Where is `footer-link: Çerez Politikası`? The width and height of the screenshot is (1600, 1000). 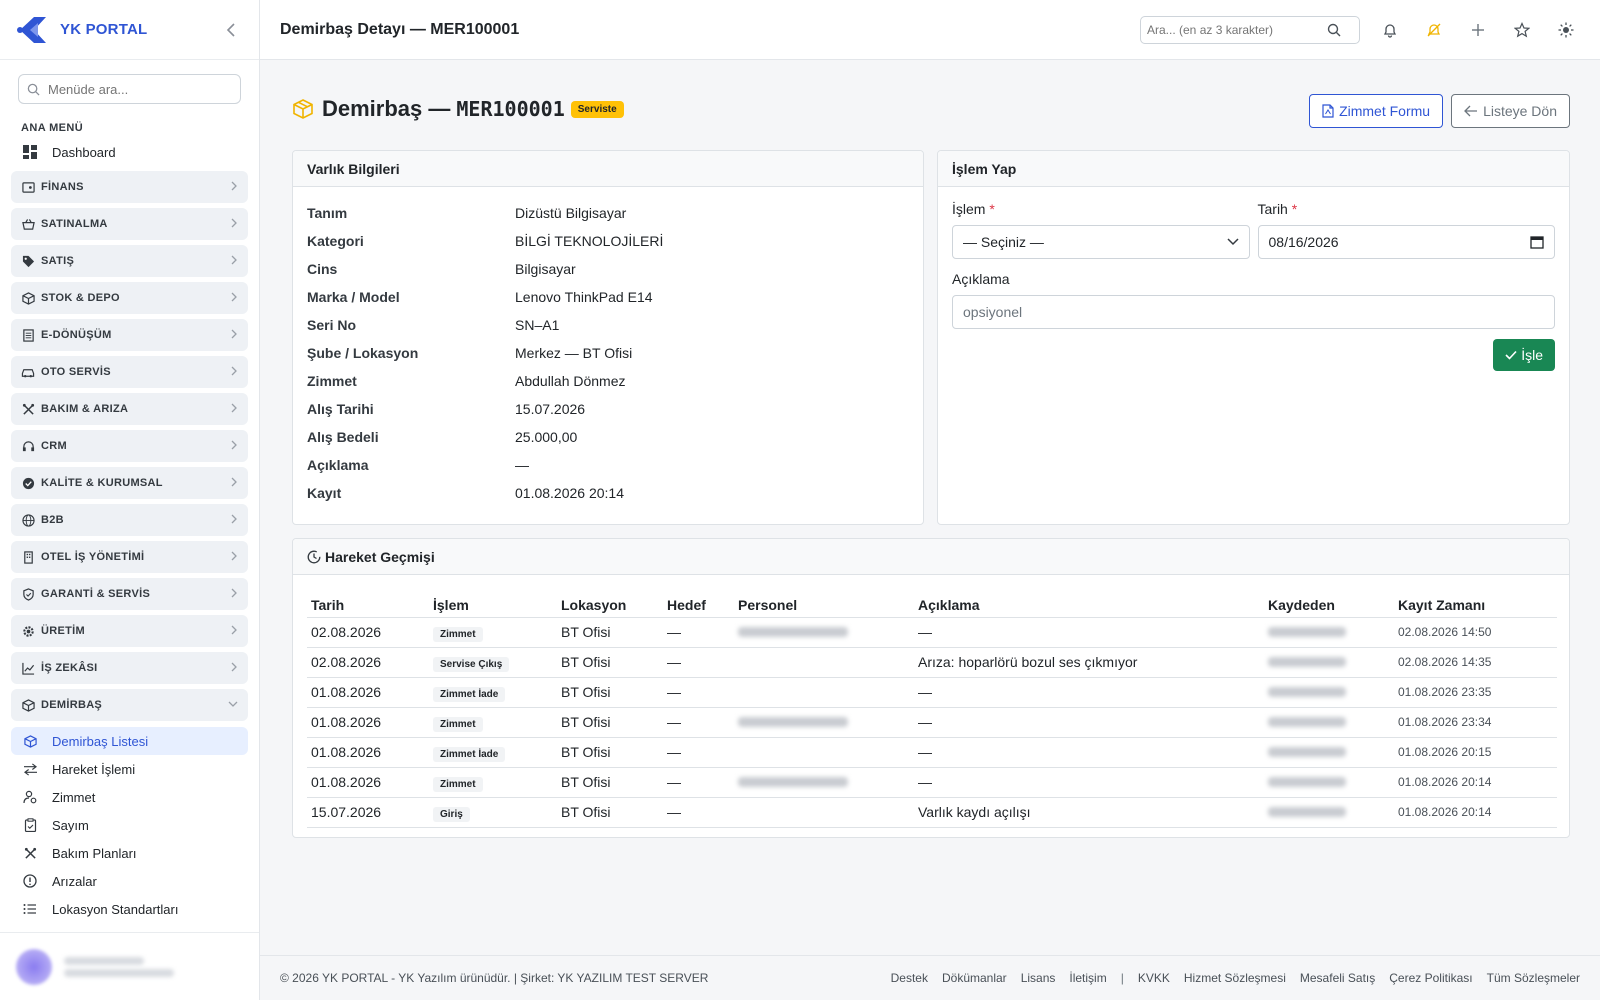
footer-link: Çerez Politikası is located at coordinates (1430, 978).